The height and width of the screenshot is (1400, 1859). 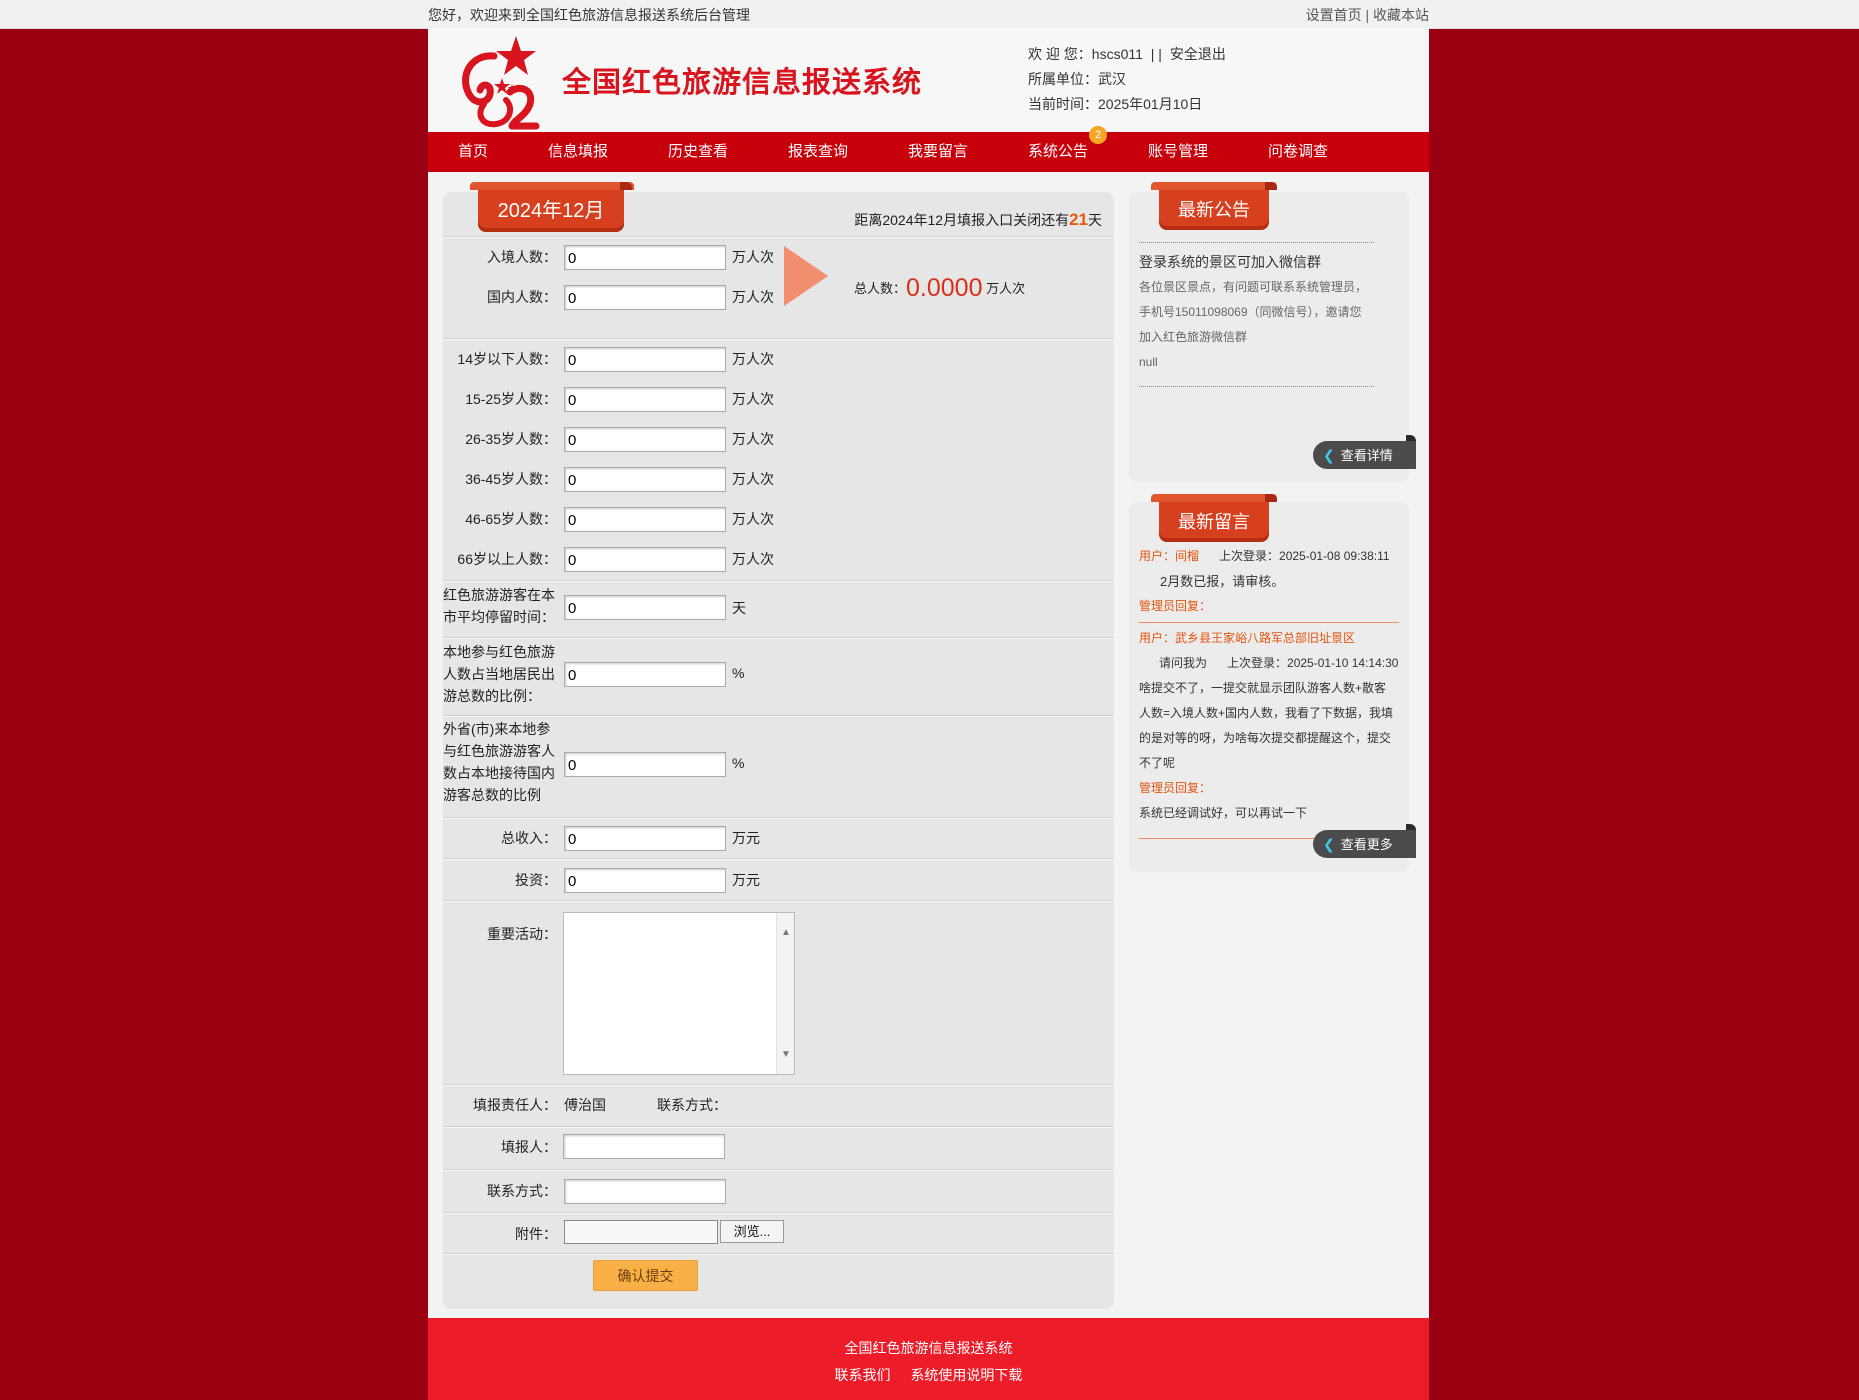 What do you see at coordinates (1148, 362) in the screenshot?
I see `notice-line-5: null` at bounding box center [1148, 362].